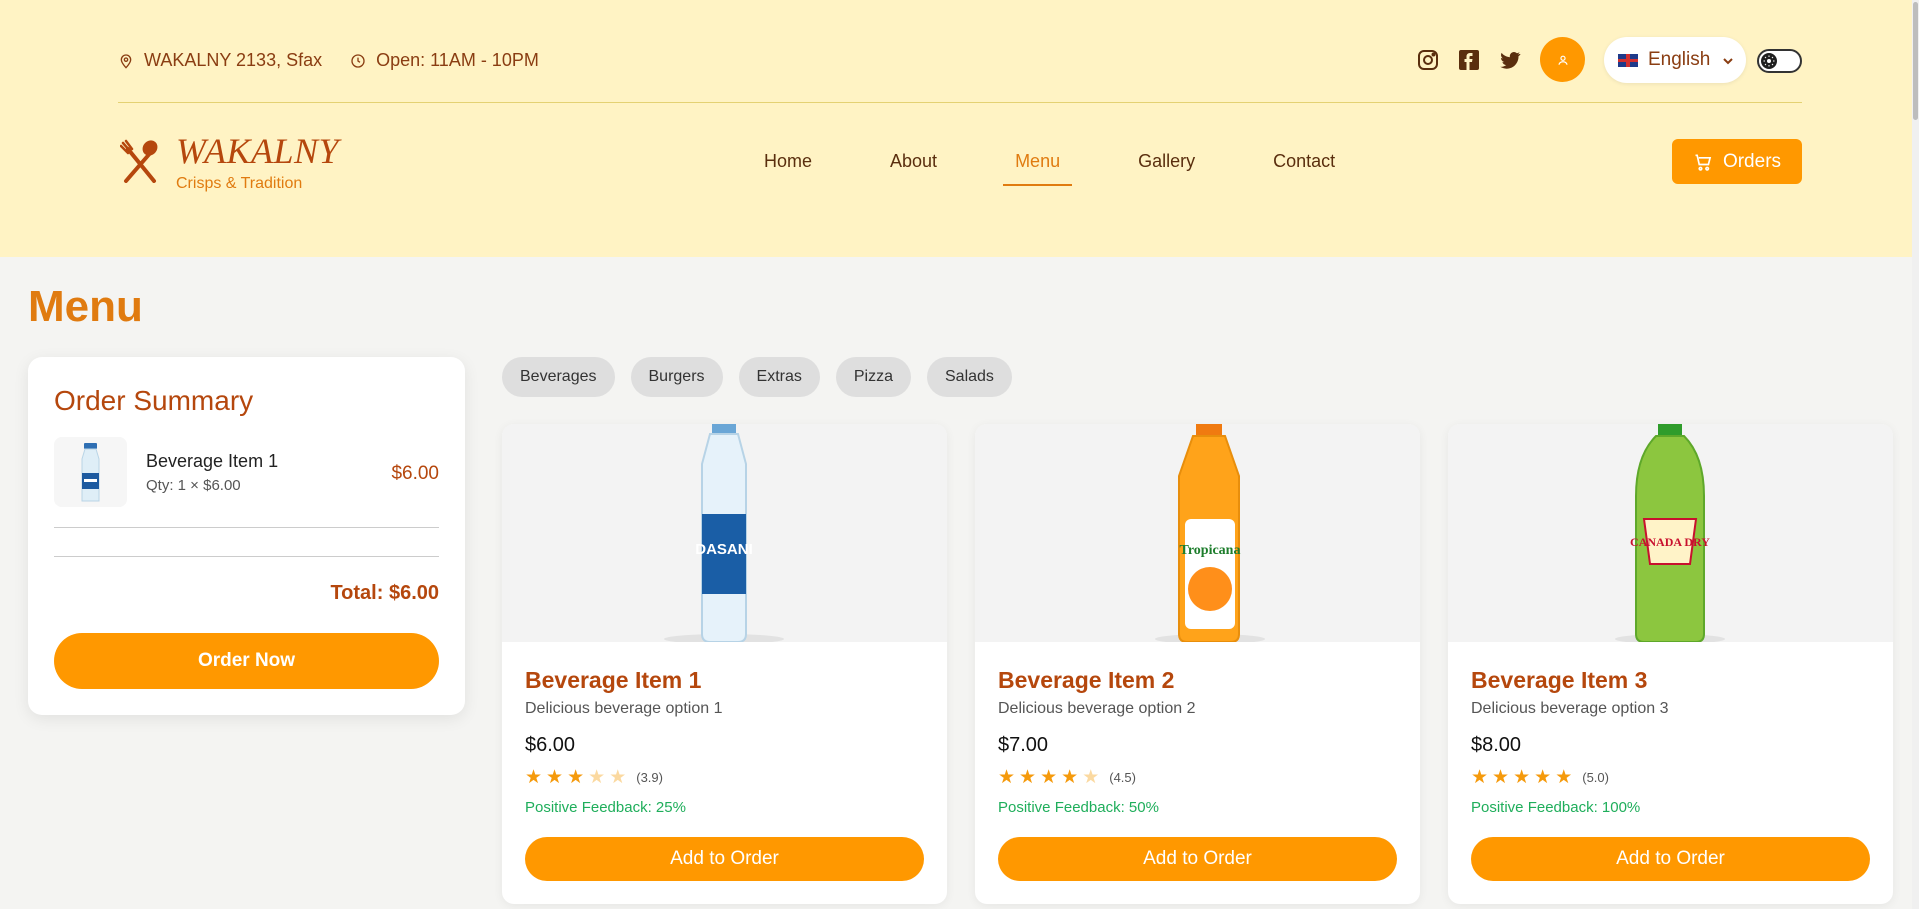 This screenshot has height=909, width=1919. I want to click on category-burgers: Burgers, so click(676, 377).